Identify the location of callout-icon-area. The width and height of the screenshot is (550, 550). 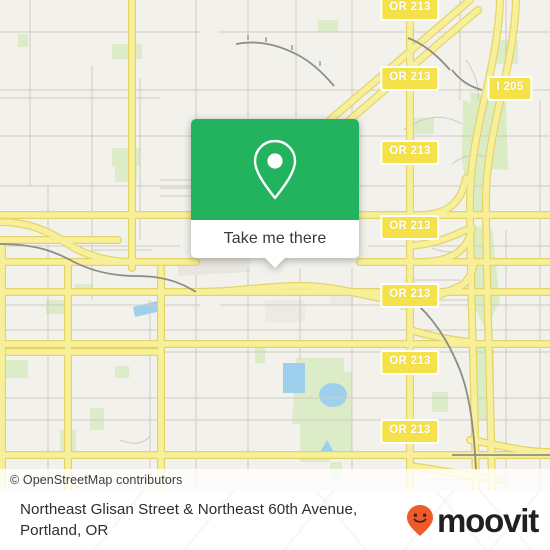
(275, 169).